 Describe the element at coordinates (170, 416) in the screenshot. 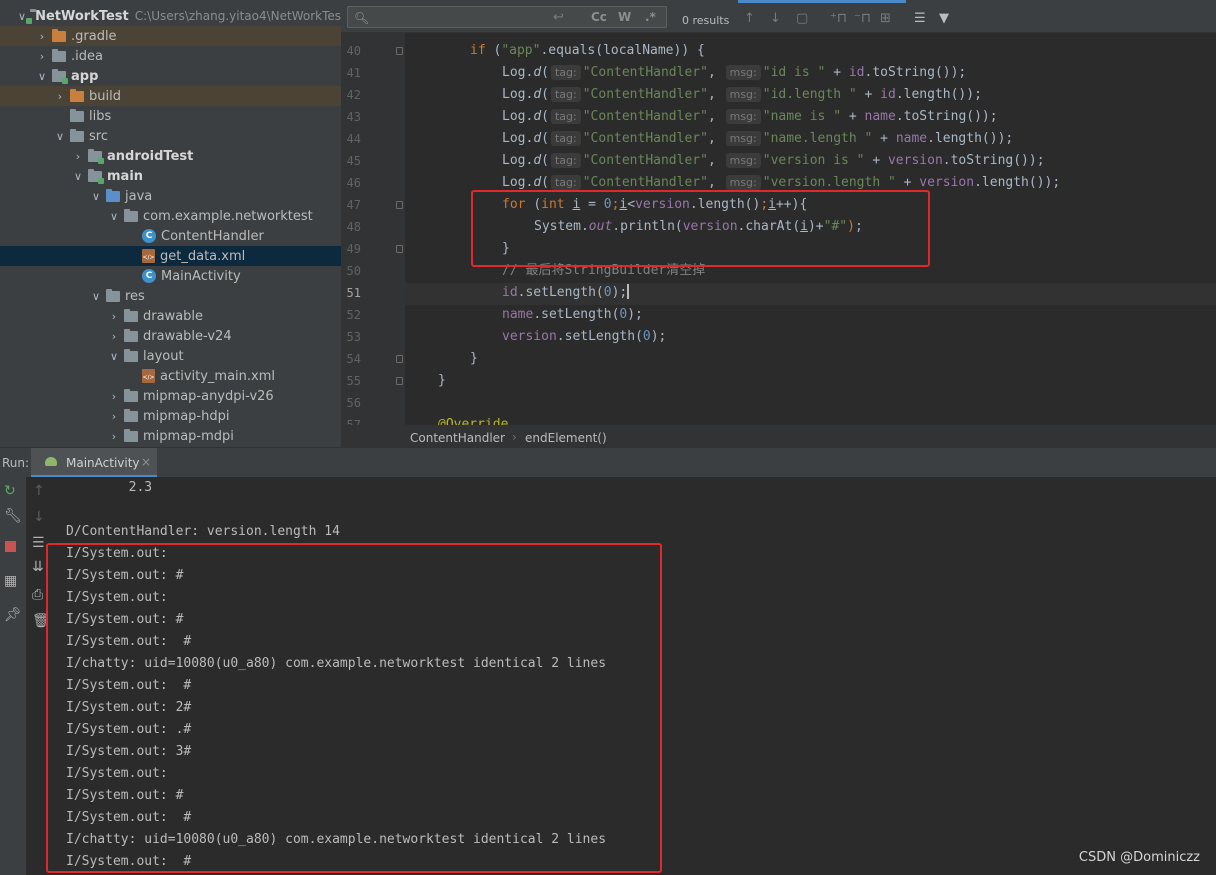

I see `tree-item: › mipmap-hdpi` at that location.